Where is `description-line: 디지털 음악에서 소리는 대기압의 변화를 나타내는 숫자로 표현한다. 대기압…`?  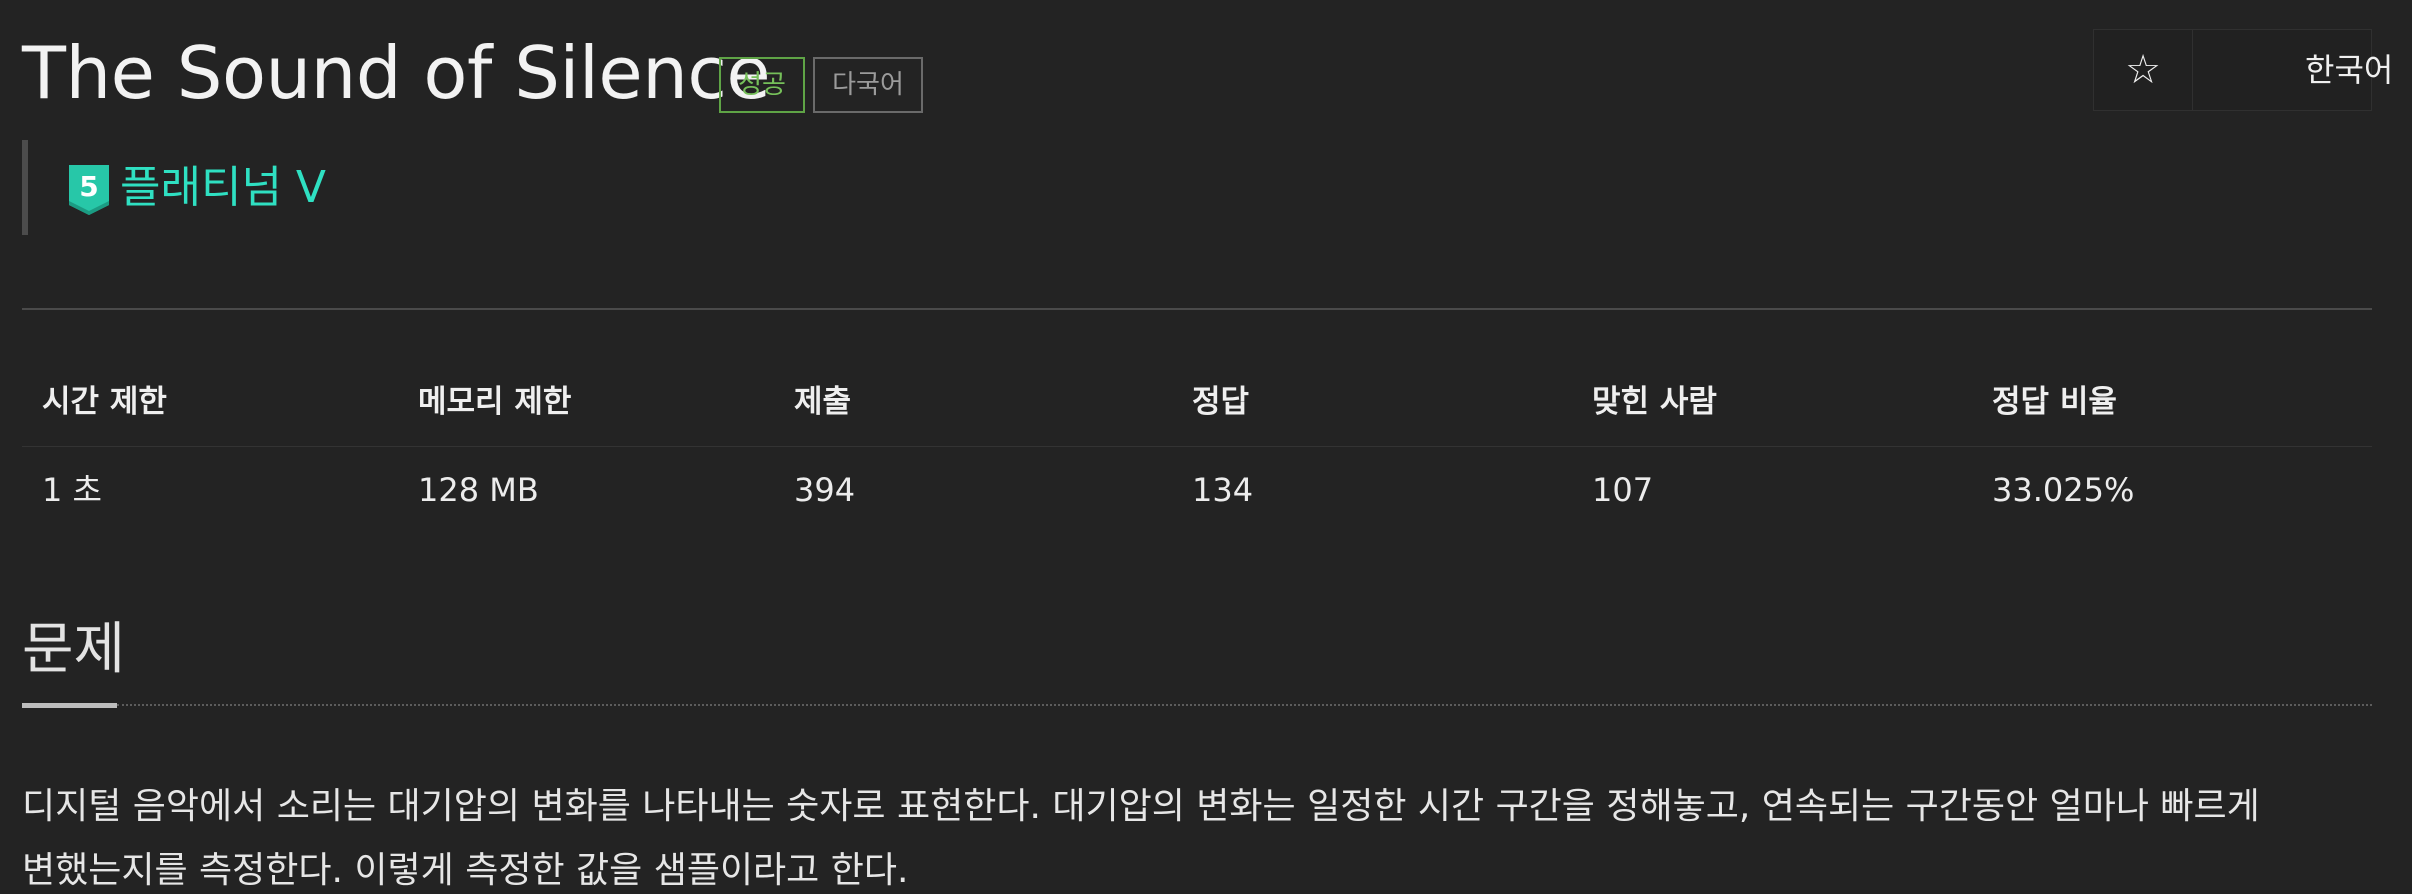 description-line: 디지털 음악에서 소리는 대기압의 변화를 나타내는 숫자로 표현한다. 대기압… is located at coordinates (1141, 806).